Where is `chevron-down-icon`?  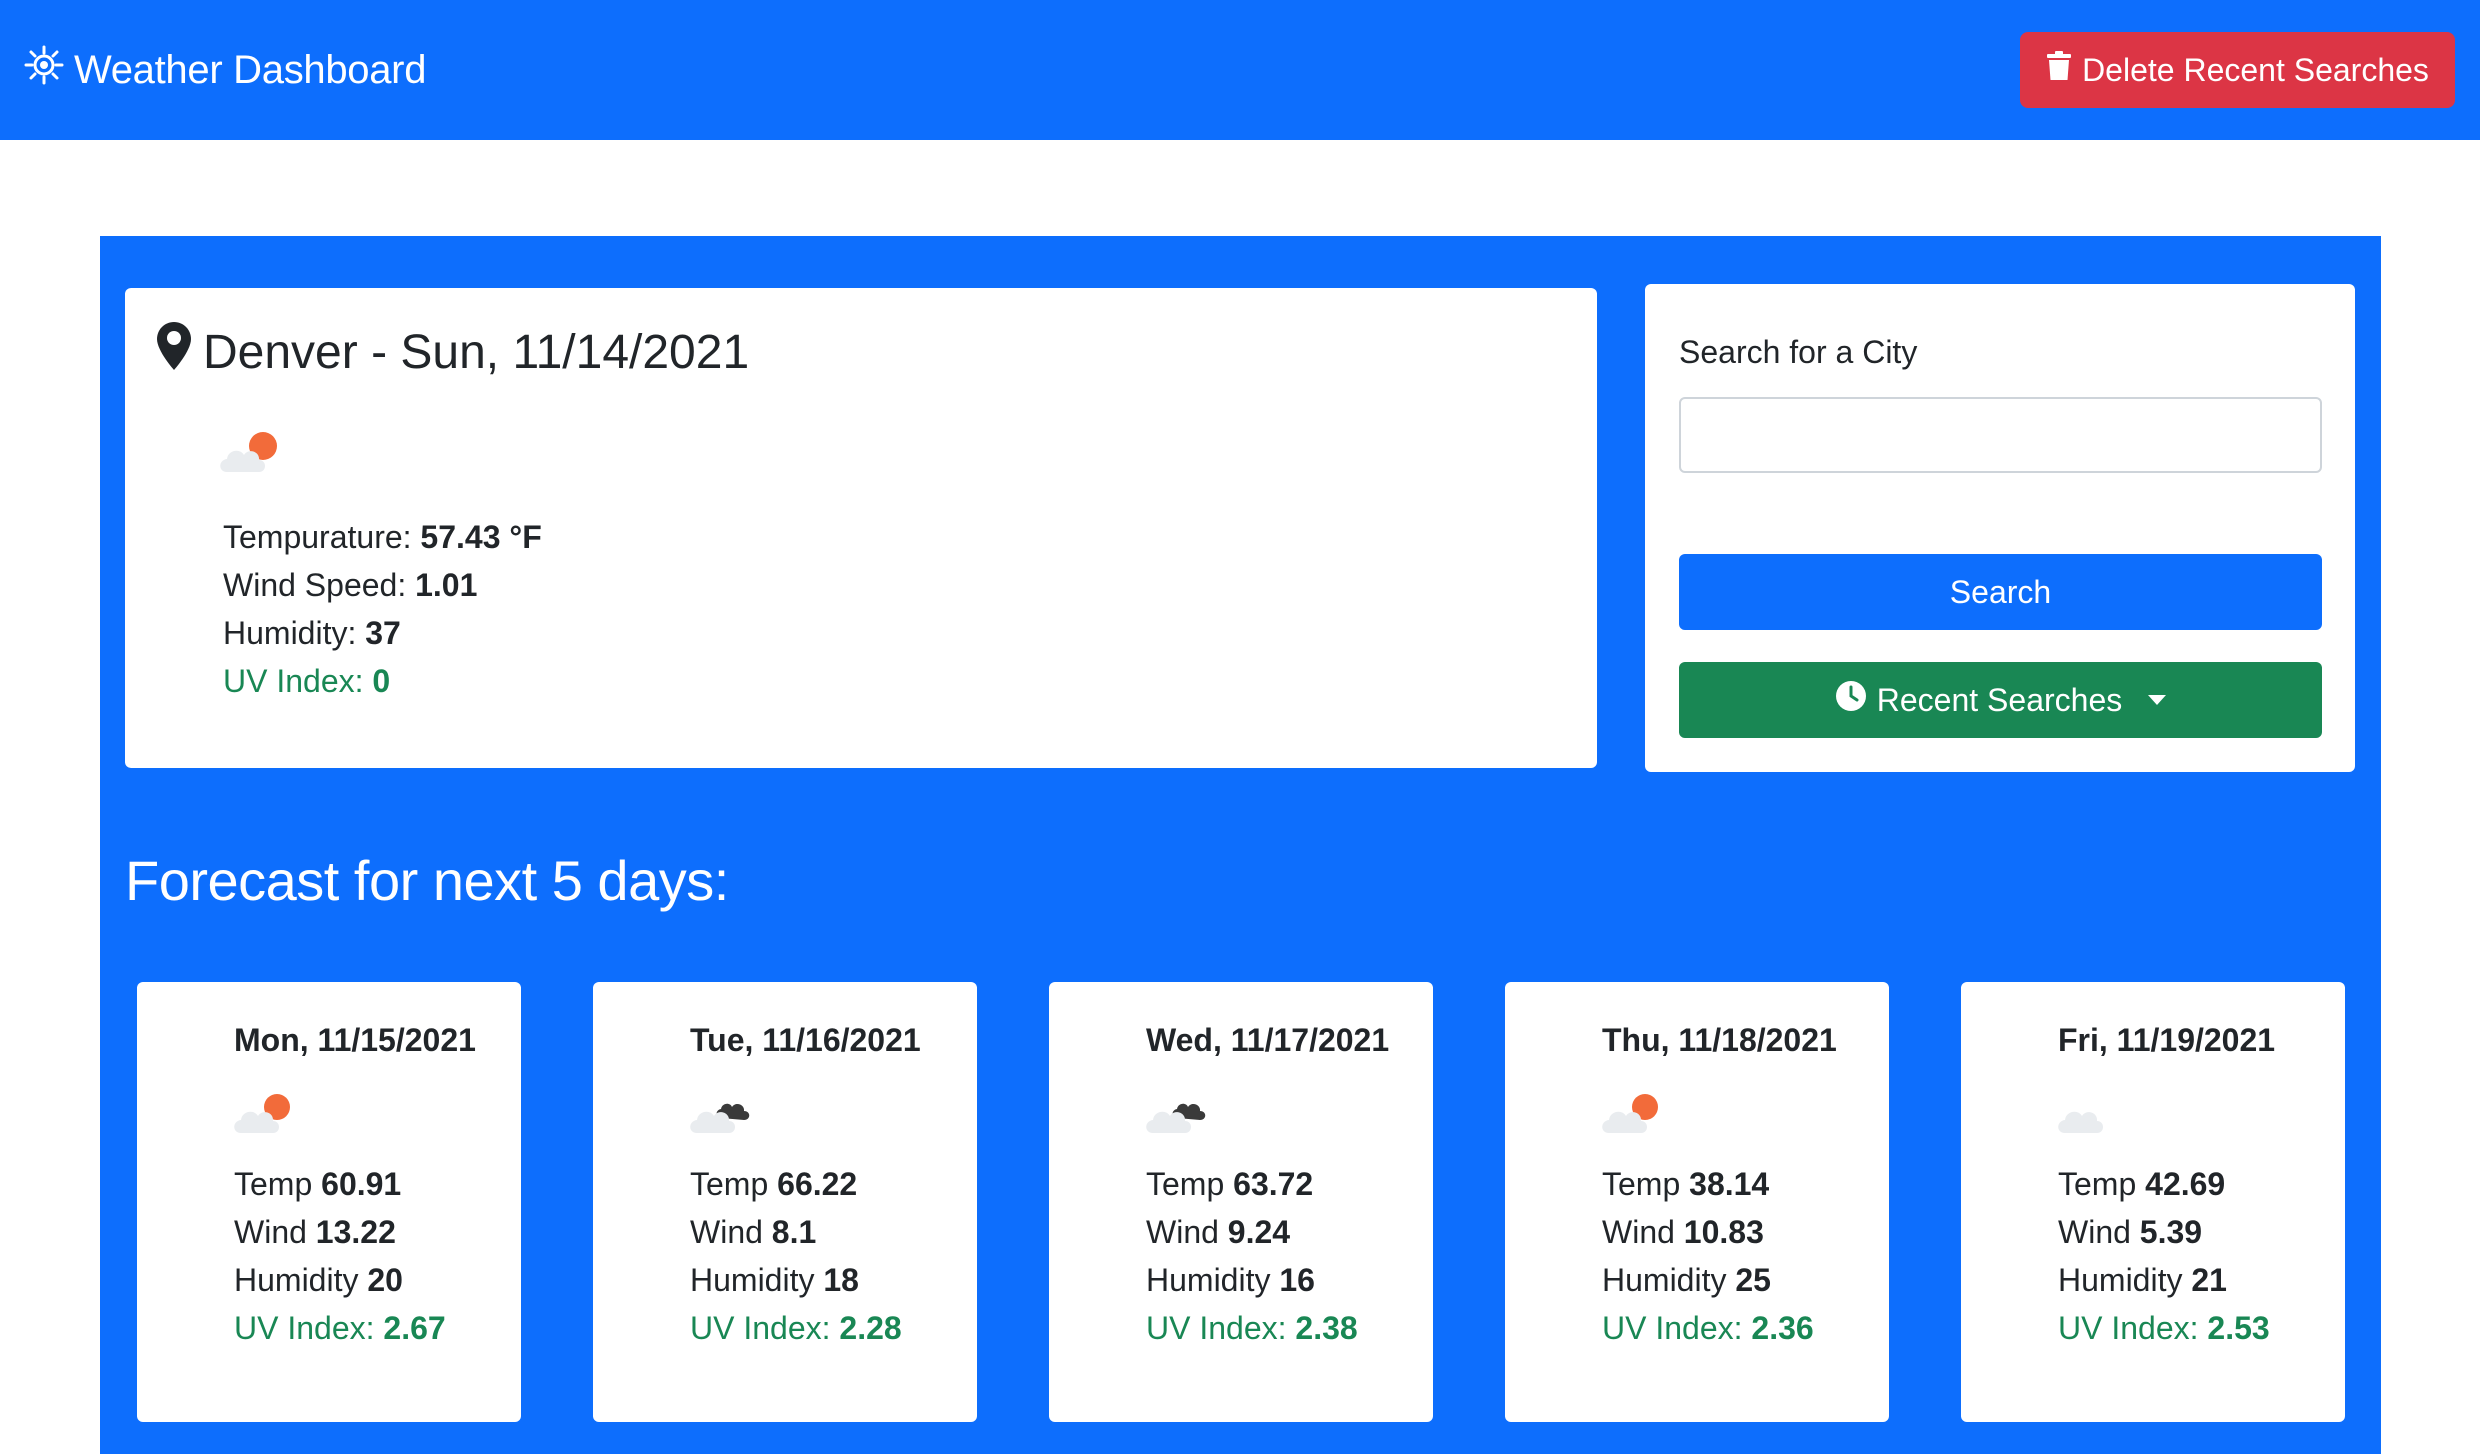 chevron-down-icon is located at coordinates (2157, 700).